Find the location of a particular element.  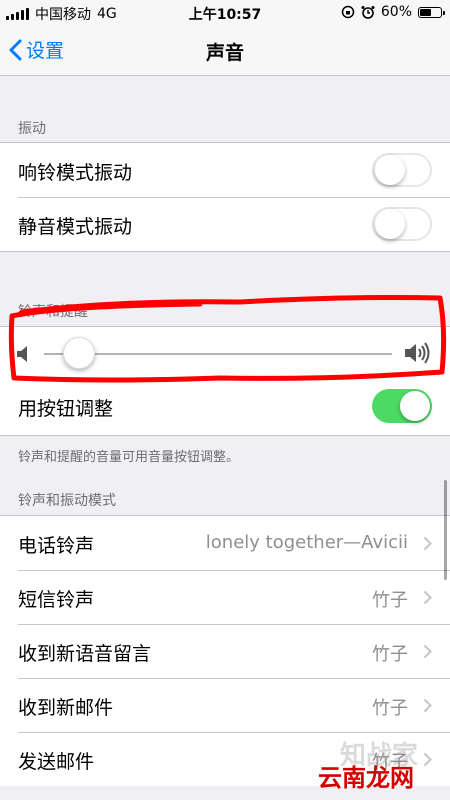

row-label: 短信铃声 is located at coordinates (56, 600).